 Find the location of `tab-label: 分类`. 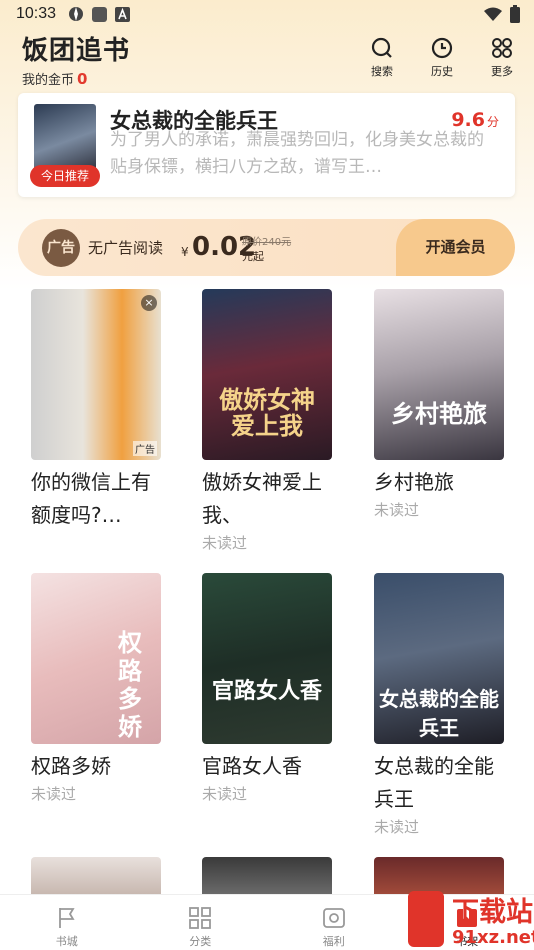

tab-label: 分类 is located at coordinates (200, 941).